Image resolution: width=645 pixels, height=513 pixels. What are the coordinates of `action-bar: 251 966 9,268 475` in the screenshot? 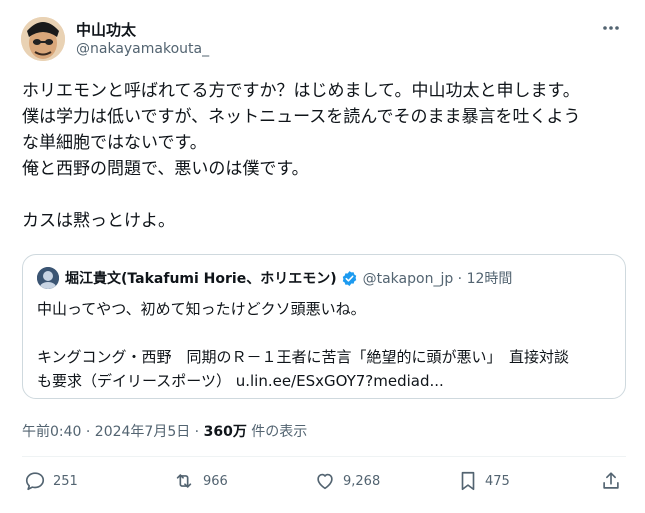 It's located at (324, 485).